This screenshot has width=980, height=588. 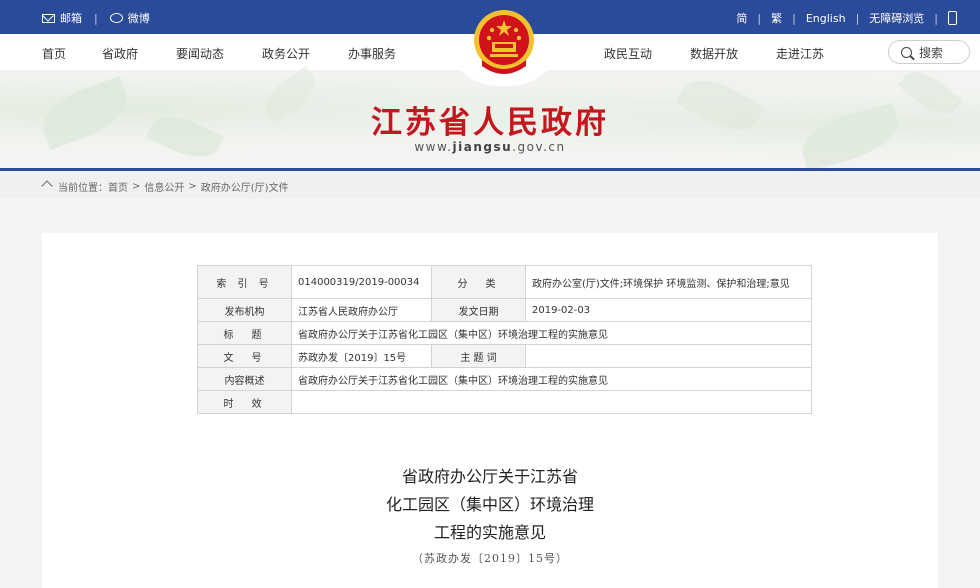 I want to click on issue-date-label: 发文日期, so click(x=478, y=310).